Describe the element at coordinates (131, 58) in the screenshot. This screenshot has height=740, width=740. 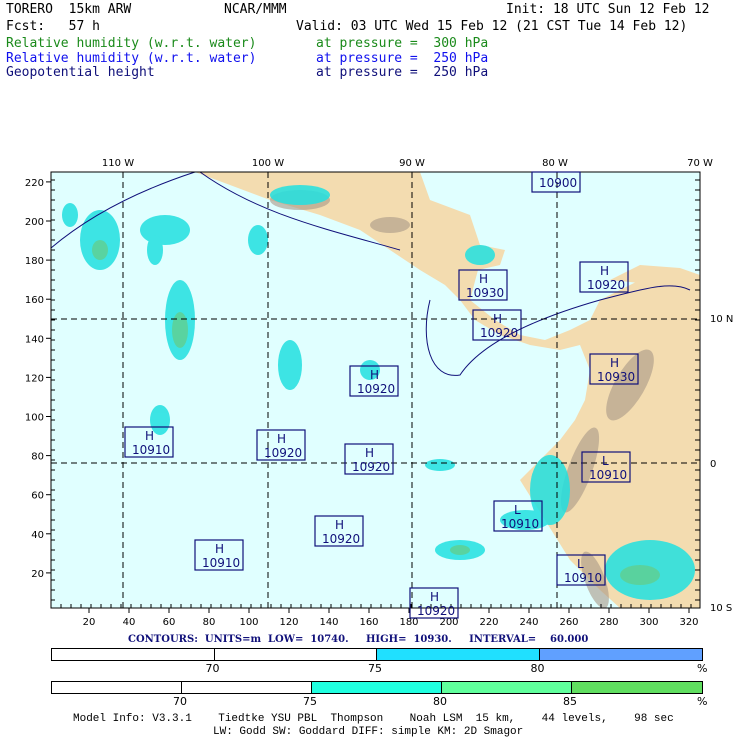
I see `field-2-name: Relative humidity (w.r.t. water)` at that location.